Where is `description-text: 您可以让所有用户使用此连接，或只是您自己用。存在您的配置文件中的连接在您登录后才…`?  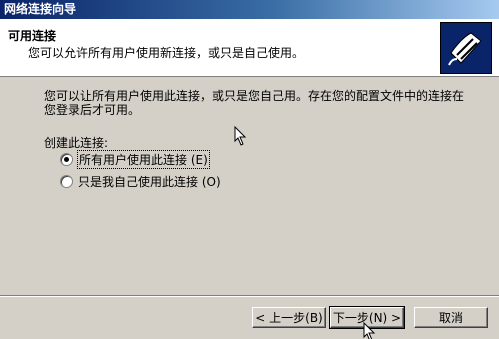 description-text: 您可以让所有用户使用此连接，或只是您自己用。存在您的配置文件中的连接在您登录后才… is located at coordinates (254, 103).